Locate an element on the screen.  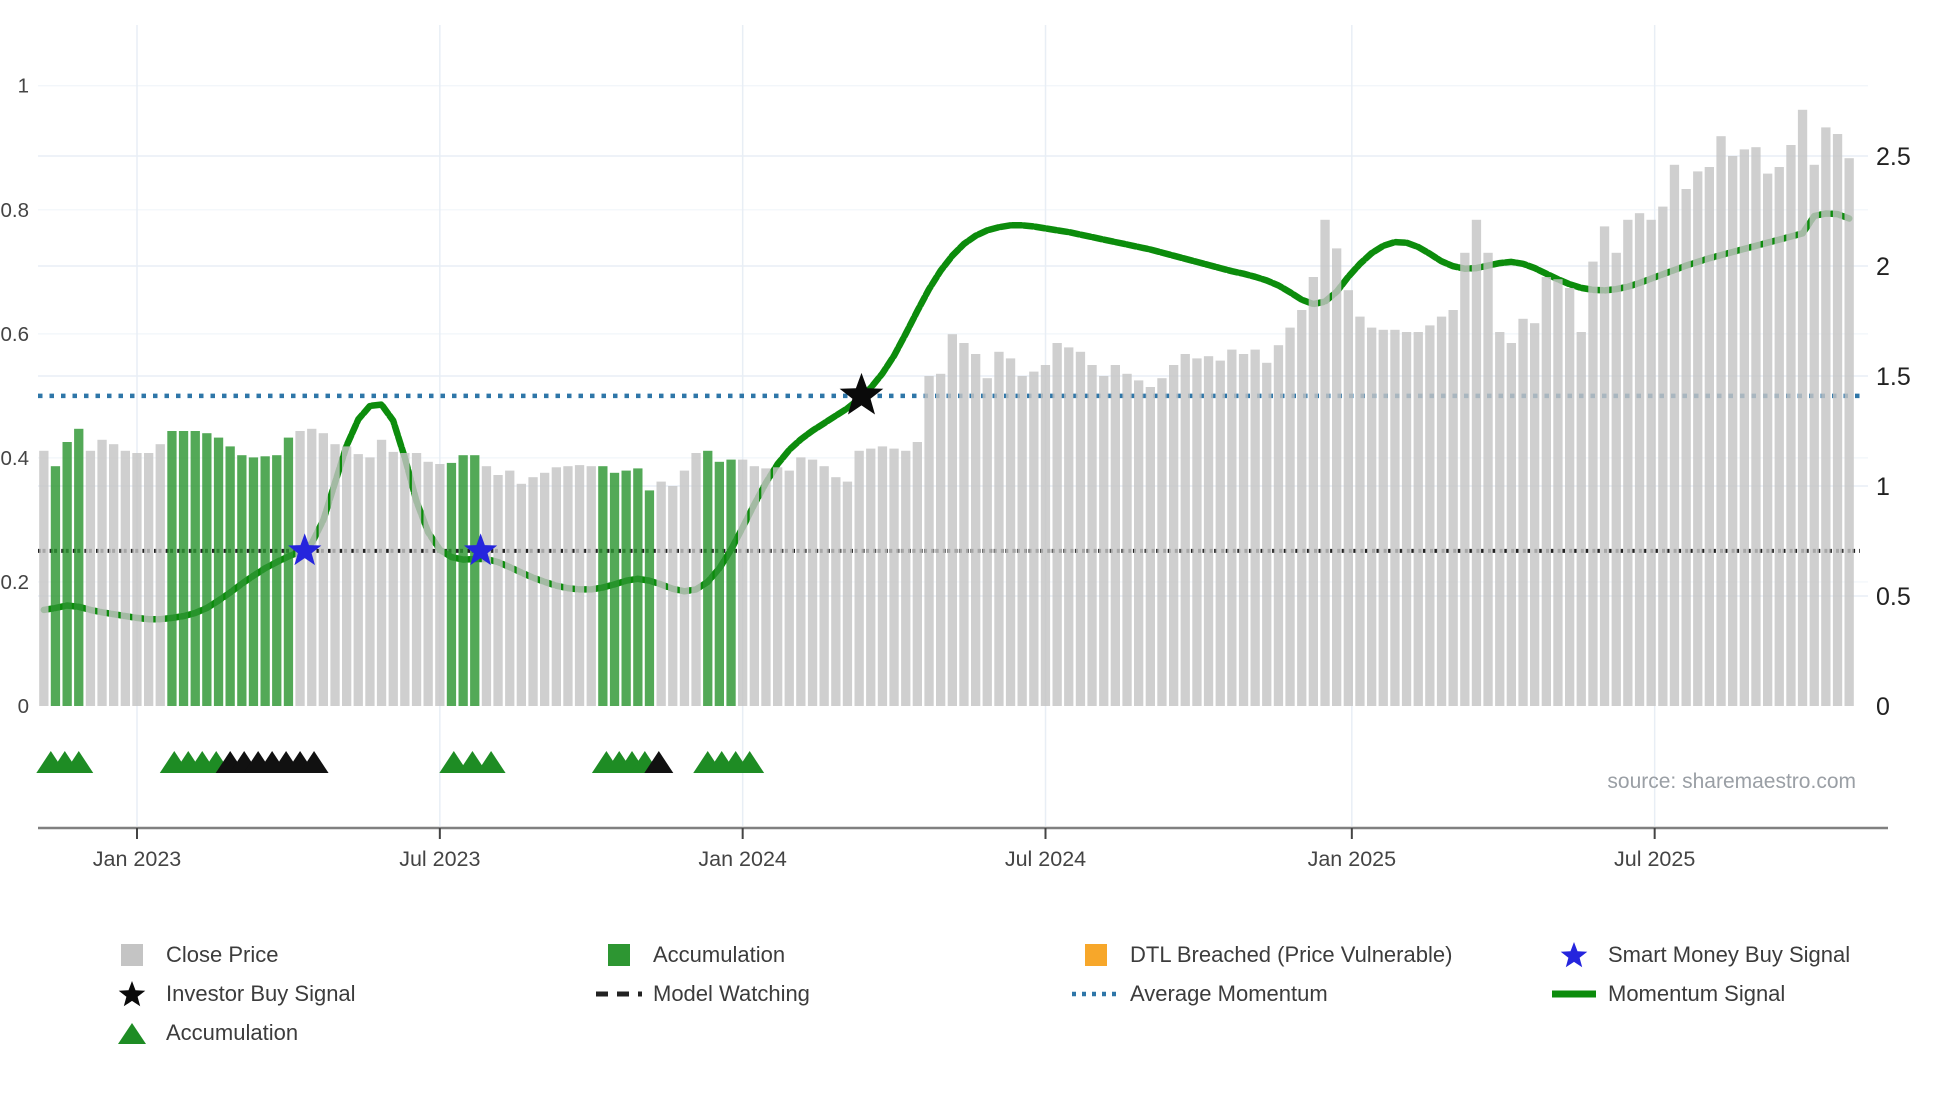
legend-item-average-momentum: Average Momentum is located at coordinates (1261, 994).